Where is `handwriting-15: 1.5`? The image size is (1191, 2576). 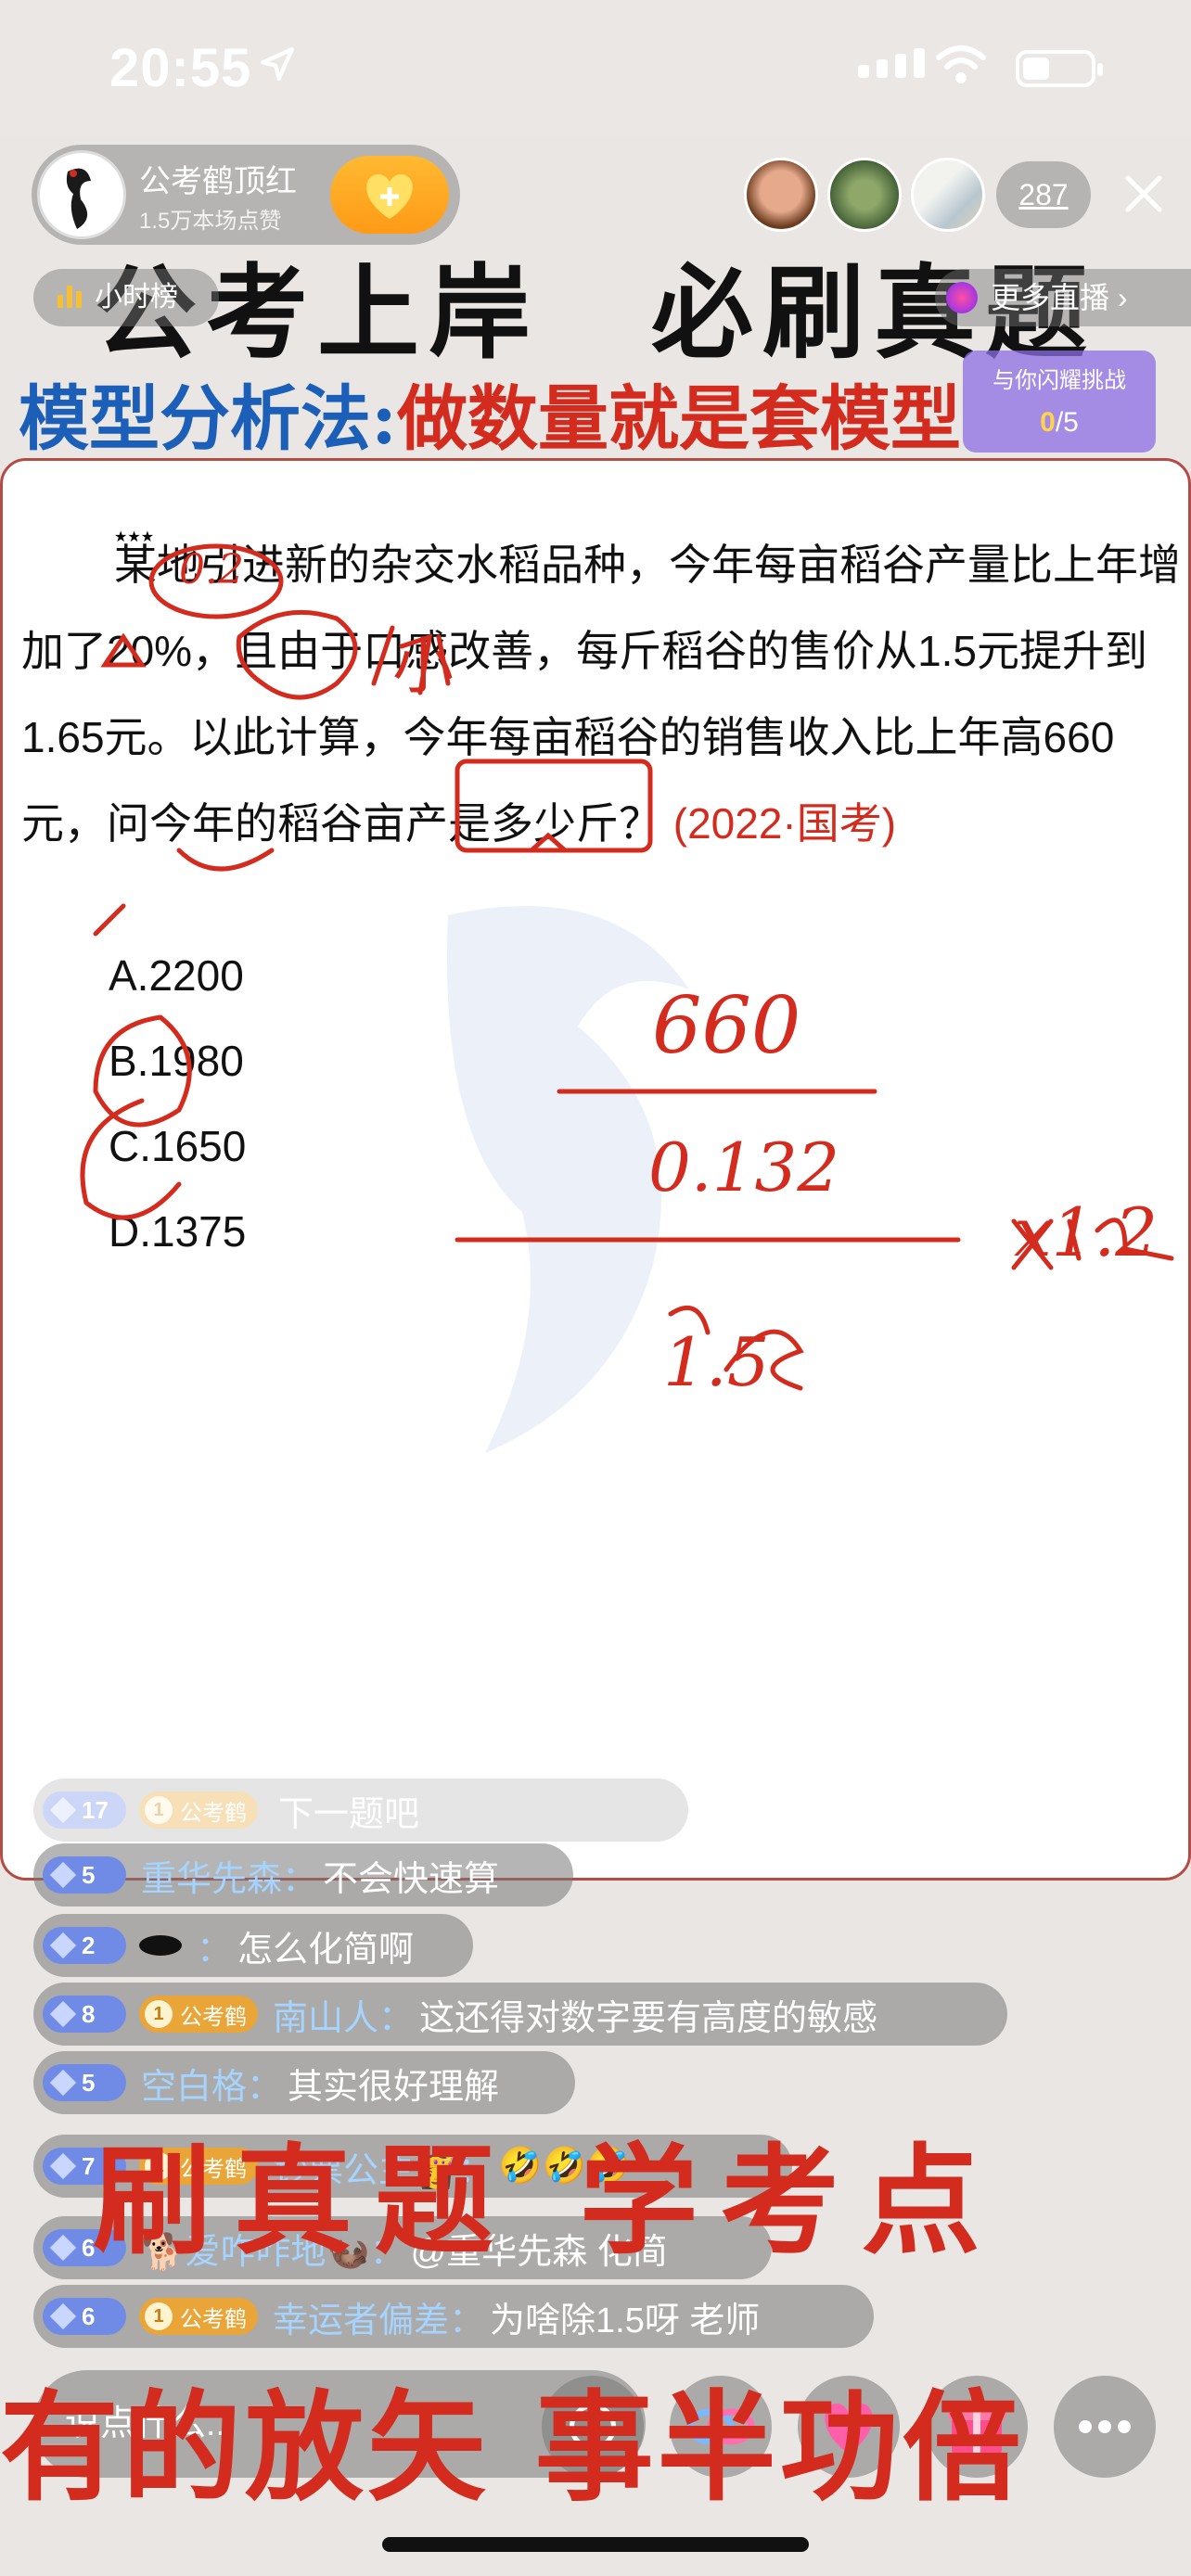
handwriting-15: 1.5 is located at coordinates (716, 1362).